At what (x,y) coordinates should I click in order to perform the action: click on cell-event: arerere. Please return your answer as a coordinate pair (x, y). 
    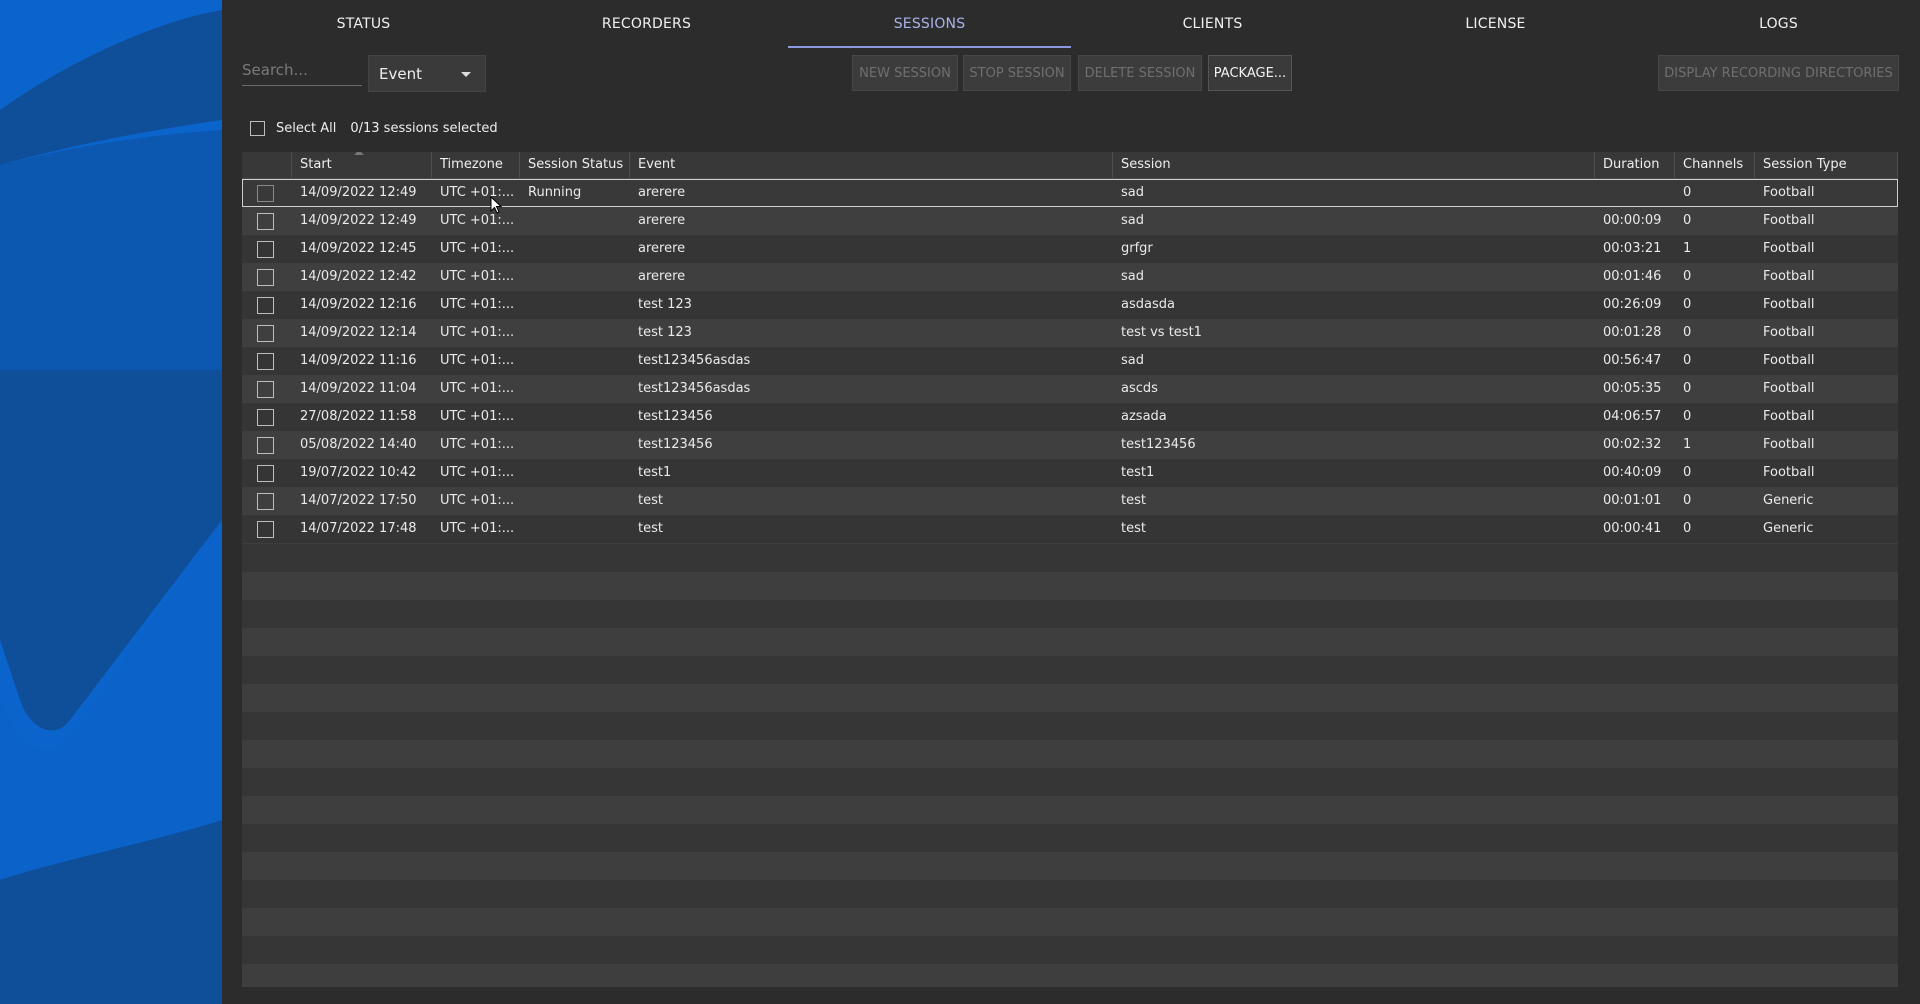
    Looking at the image, I should click on (662, 192).